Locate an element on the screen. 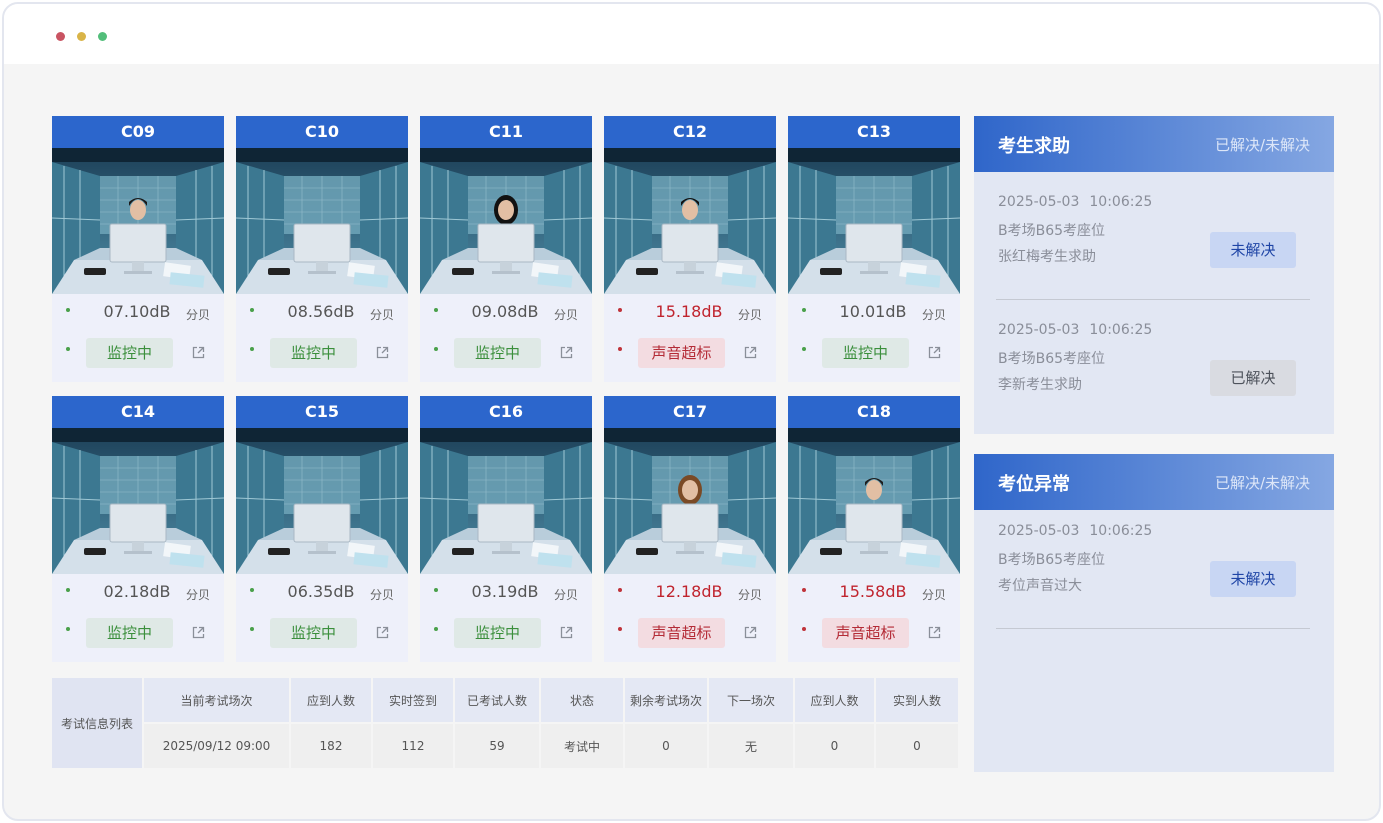  maximize-window-button is located at coordinates (102, 36).